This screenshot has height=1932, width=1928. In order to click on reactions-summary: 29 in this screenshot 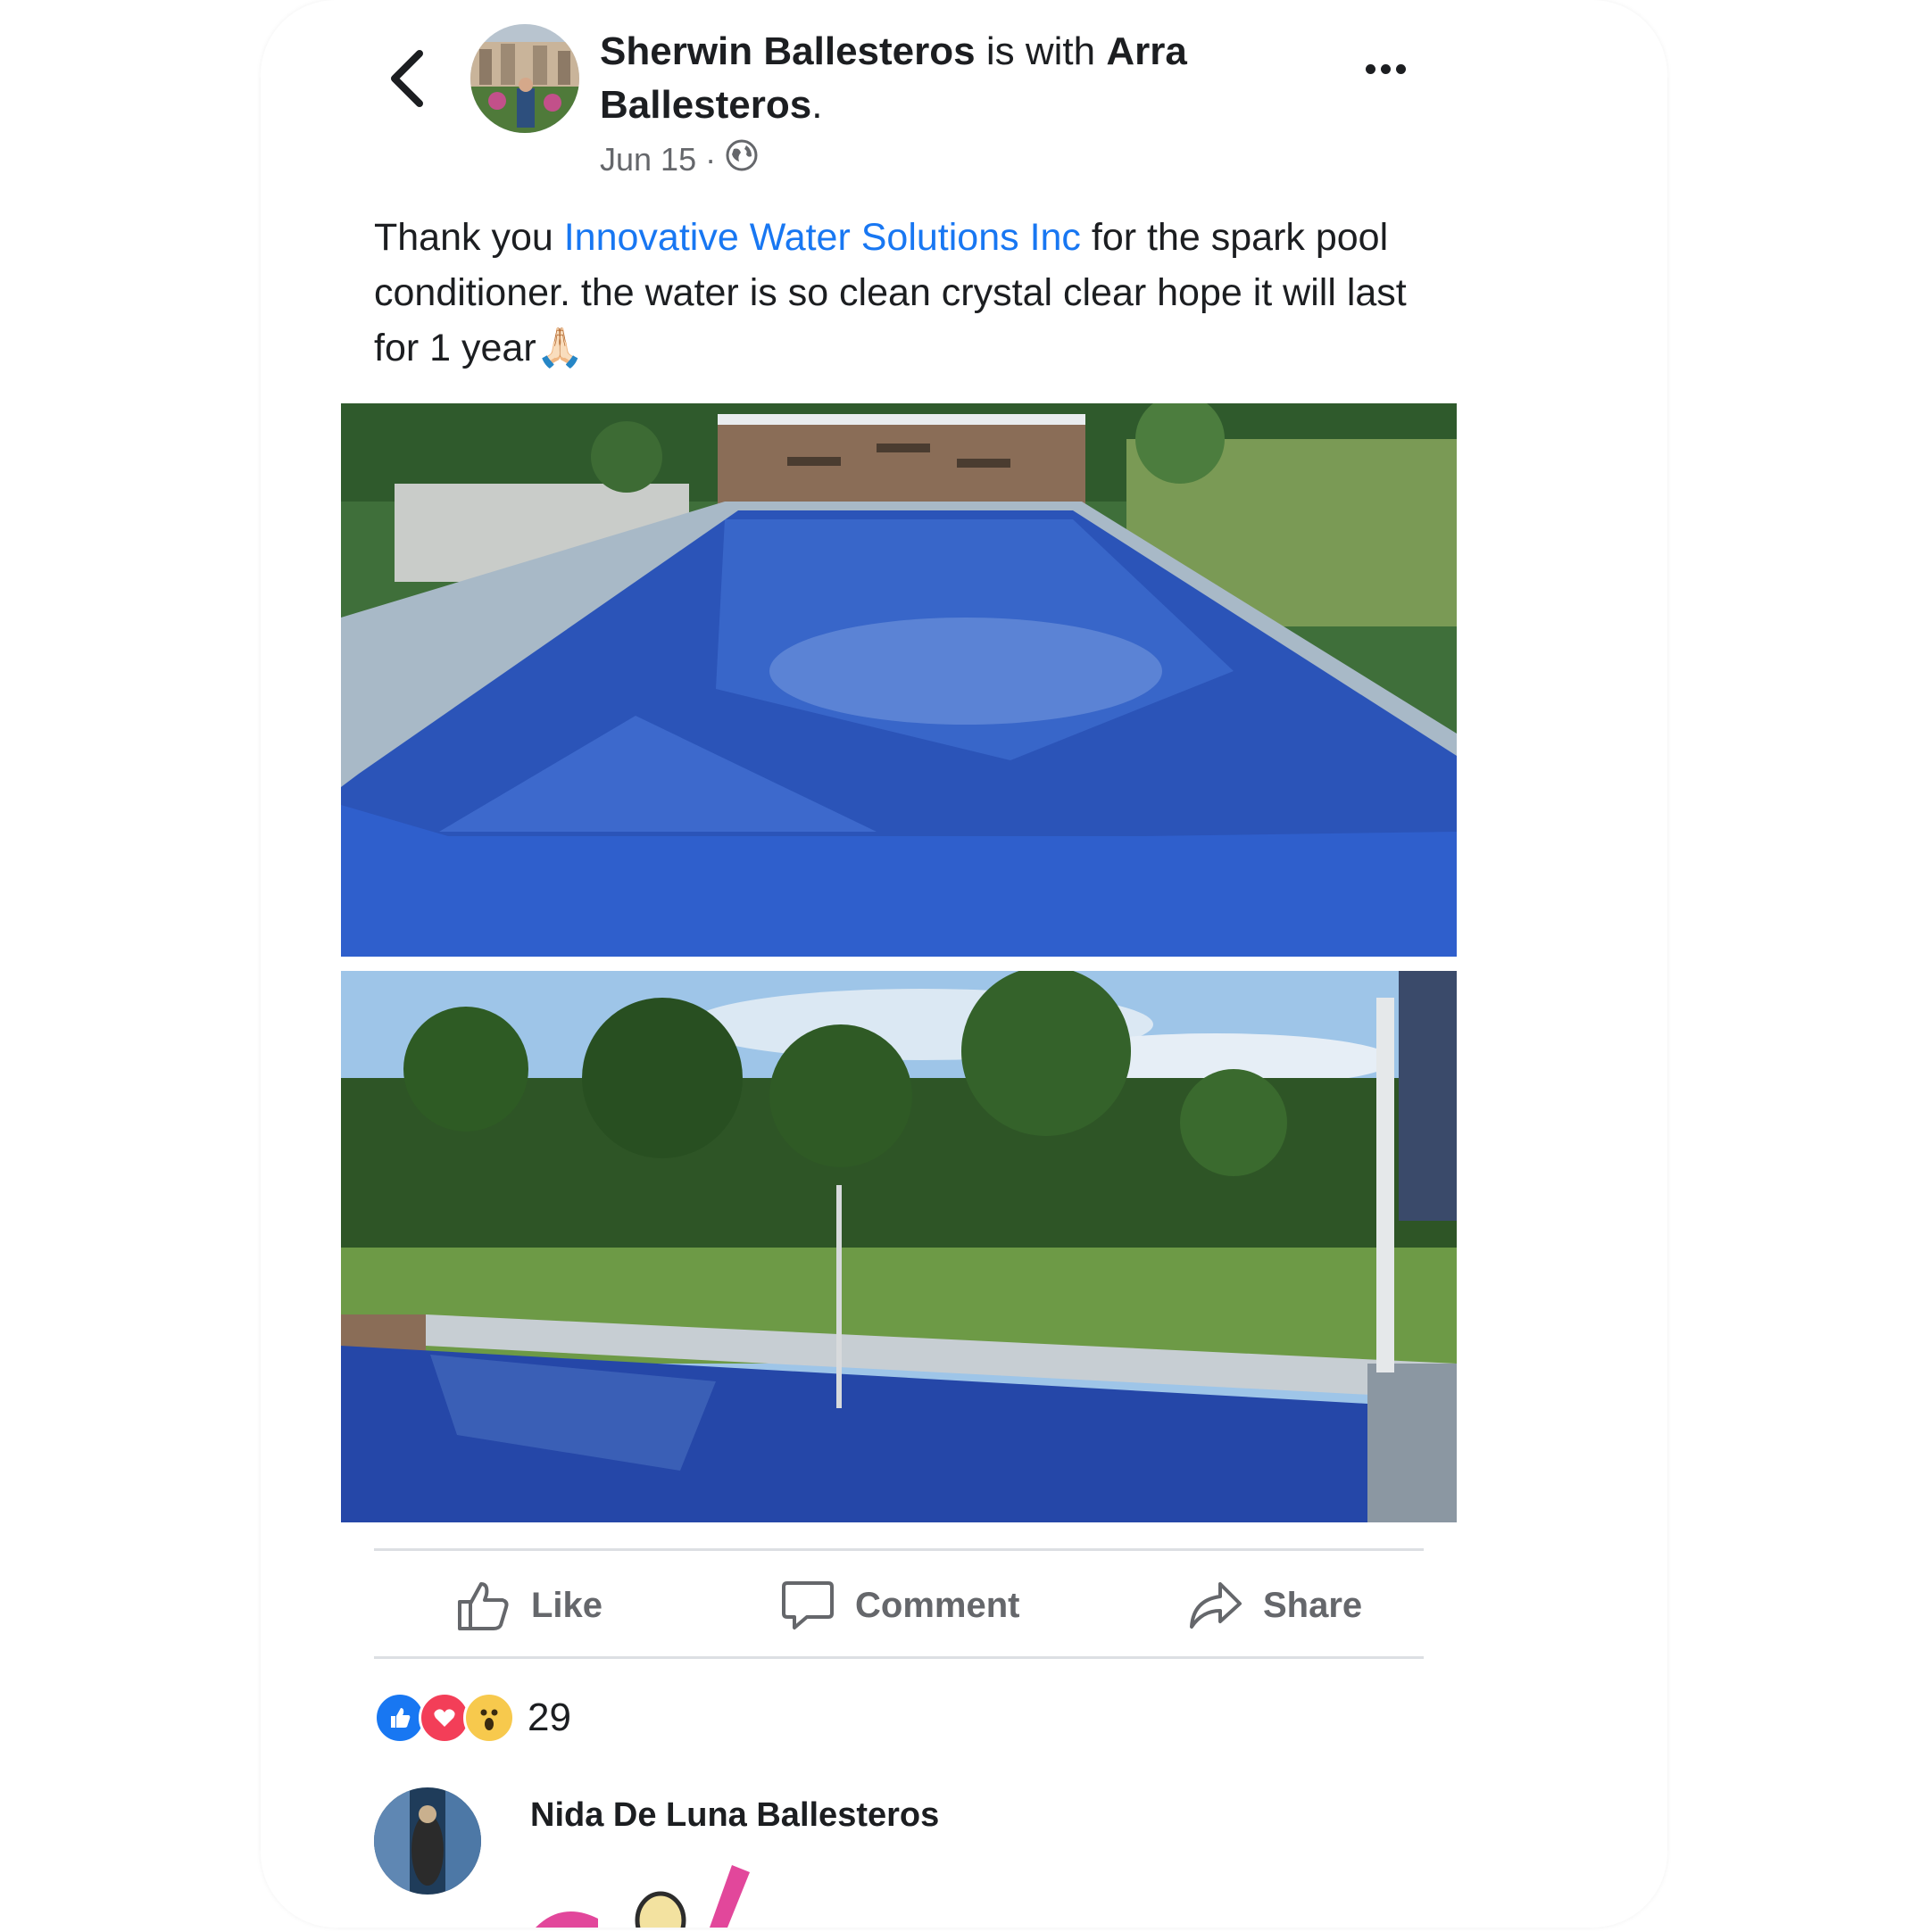, I will do `click(472, 1718)`.